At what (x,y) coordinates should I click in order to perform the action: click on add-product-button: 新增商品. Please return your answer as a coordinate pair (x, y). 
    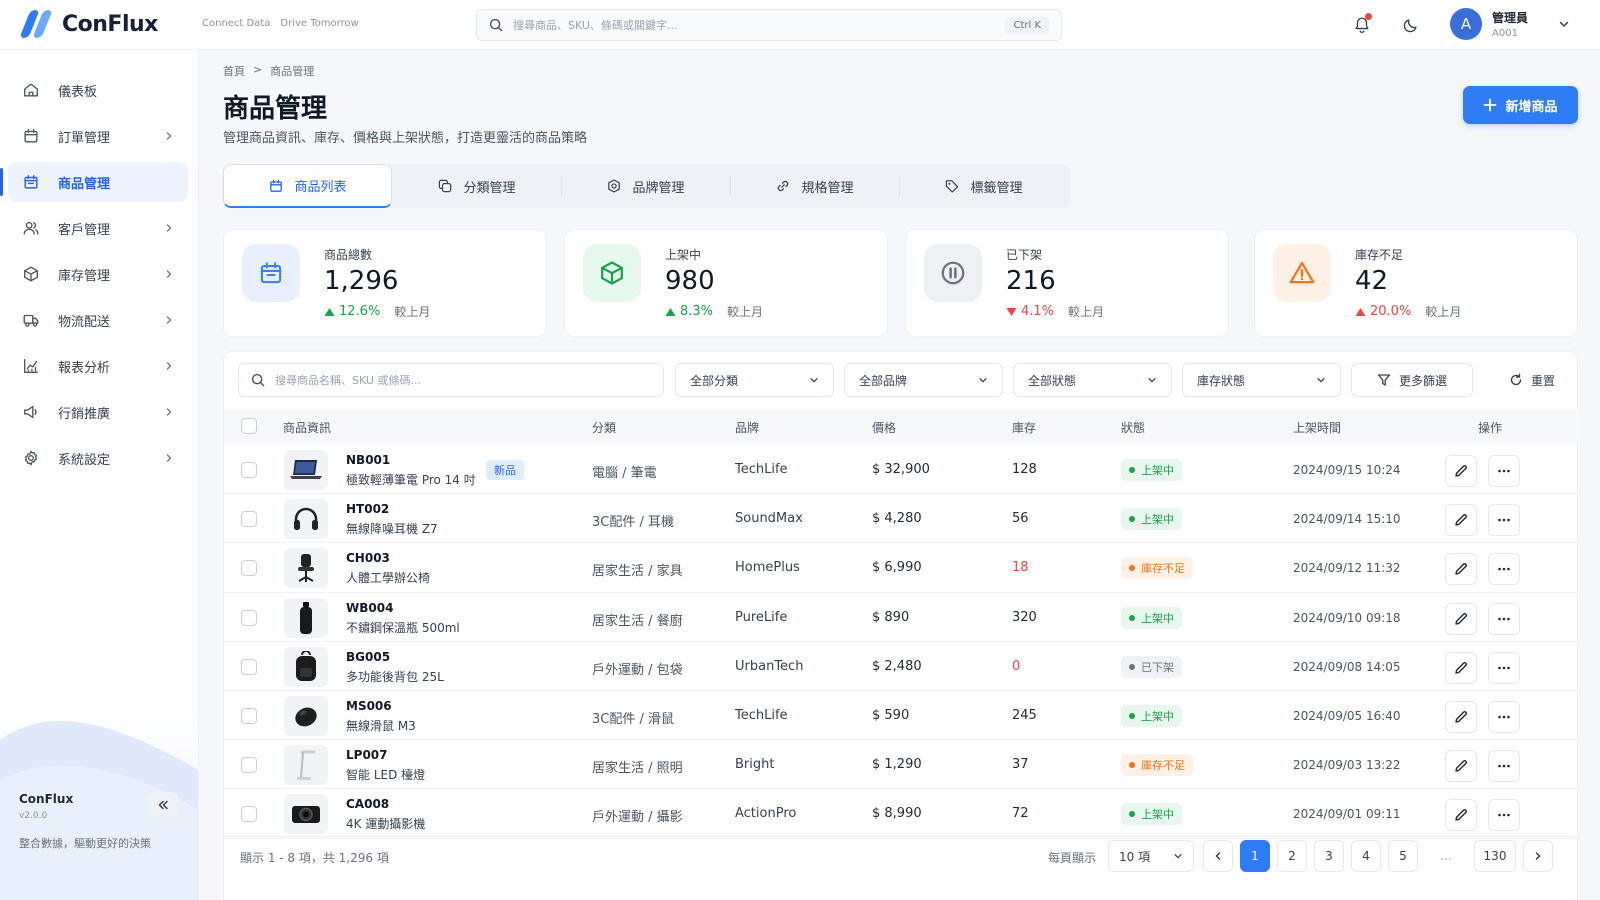
    Looking at the image, I should click on (1520, 105).